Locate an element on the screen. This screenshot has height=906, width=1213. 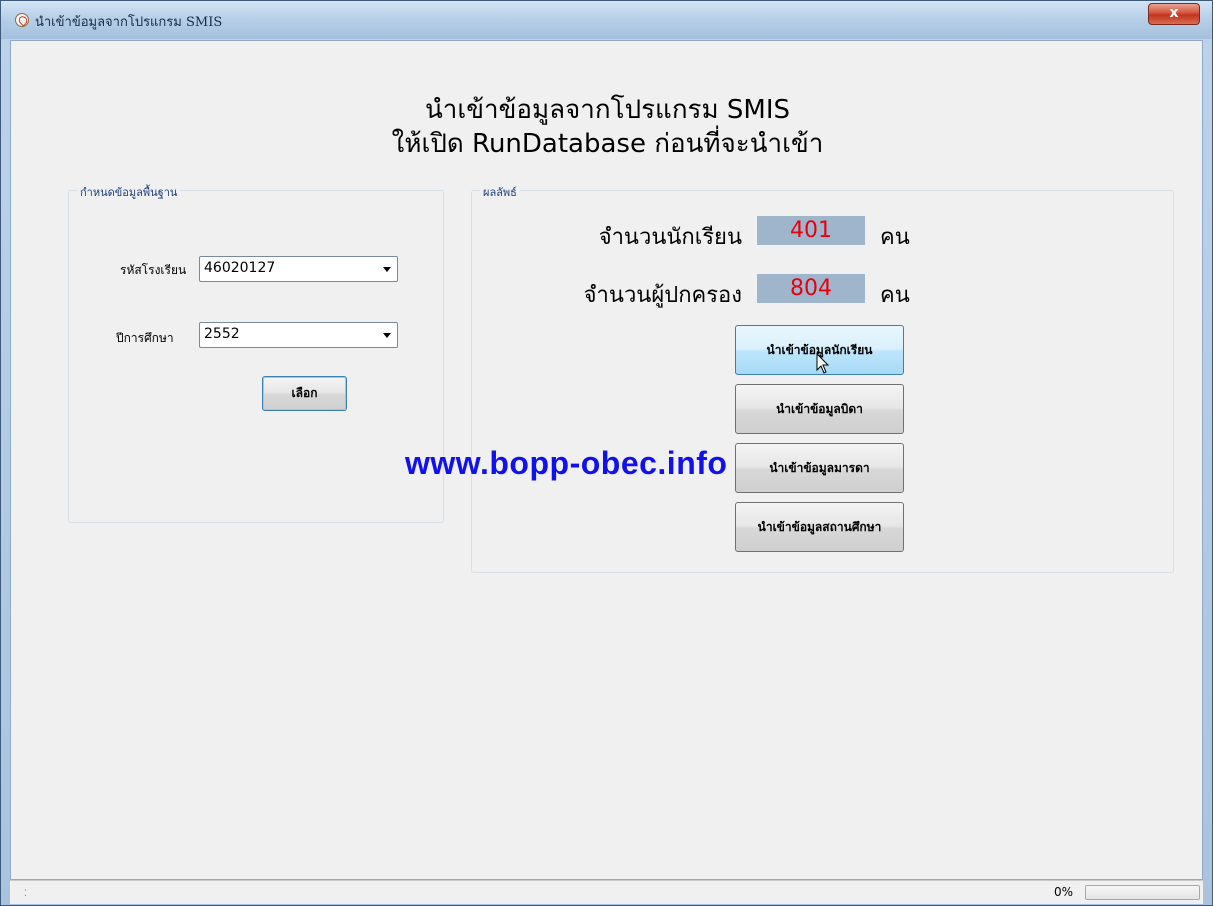
import-mother-button: นำเข้าข้อมูลมารดา is located at coordinates (819, 468).